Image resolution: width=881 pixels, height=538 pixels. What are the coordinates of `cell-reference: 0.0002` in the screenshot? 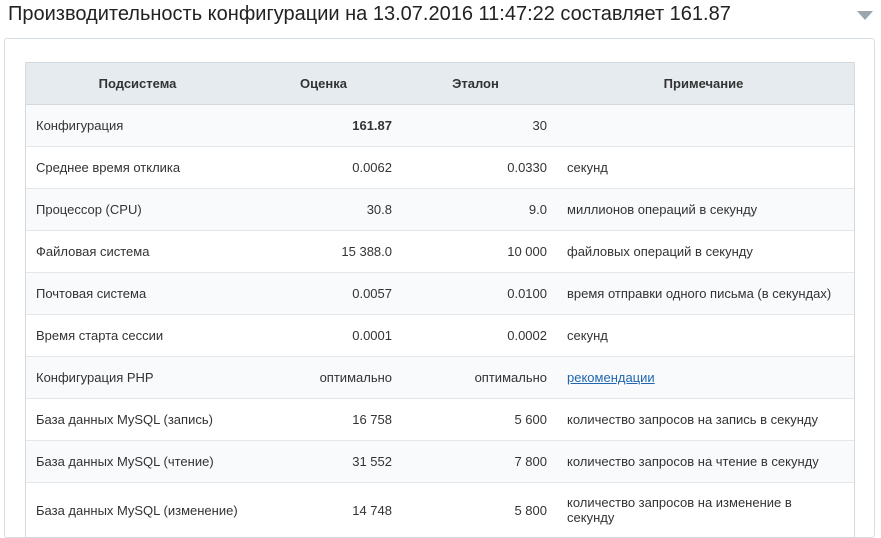 It's located at (475, 335).